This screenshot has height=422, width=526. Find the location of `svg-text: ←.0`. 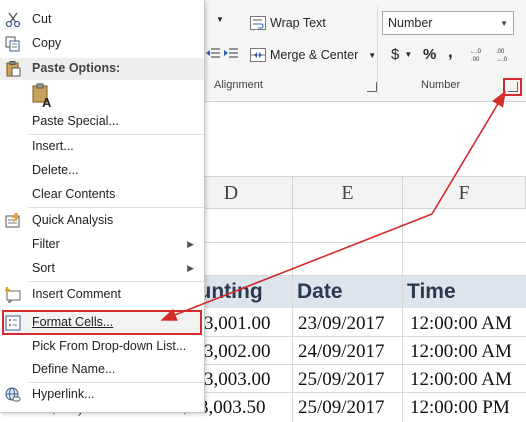

svg-text: ←.0 is located at coordinates (476, 52).